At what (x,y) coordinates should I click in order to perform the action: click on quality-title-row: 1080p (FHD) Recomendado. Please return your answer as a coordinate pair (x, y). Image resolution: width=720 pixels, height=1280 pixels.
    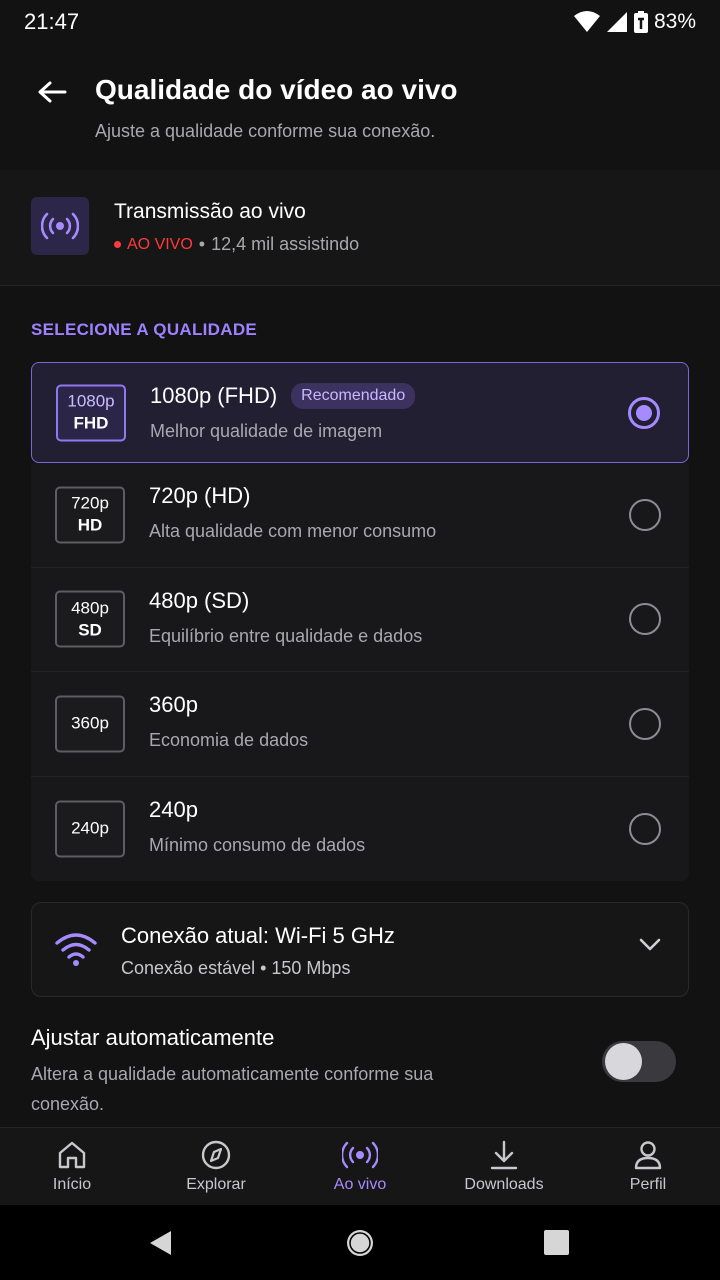
    Looking at the image, I should click on (283, 396).